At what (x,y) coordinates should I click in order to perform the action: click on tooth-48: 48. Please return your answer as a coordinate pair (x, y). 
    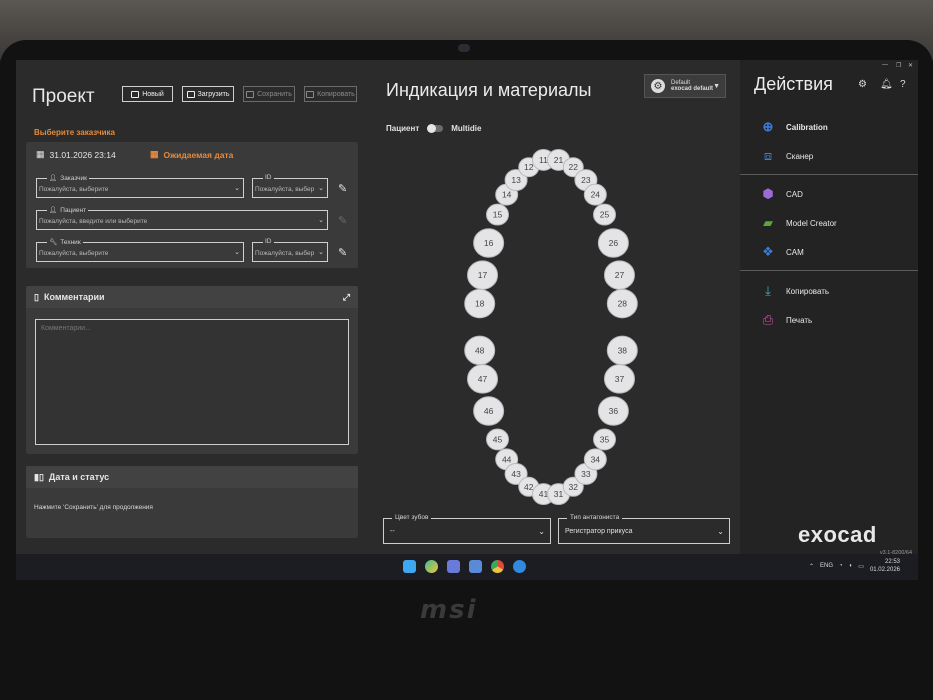
    Looking at the image, I should click on (480, 350).